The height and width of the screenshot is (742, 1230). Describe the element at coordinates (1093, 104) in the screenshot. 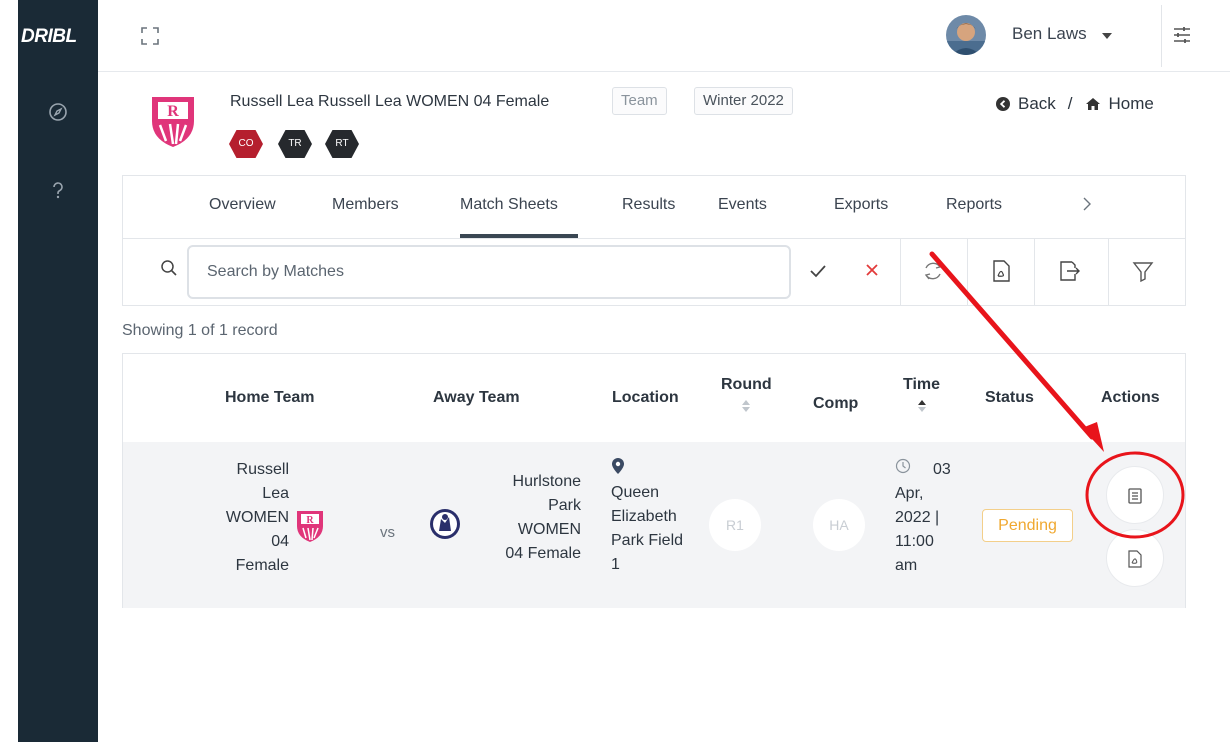

I see `home-icon` at that location.